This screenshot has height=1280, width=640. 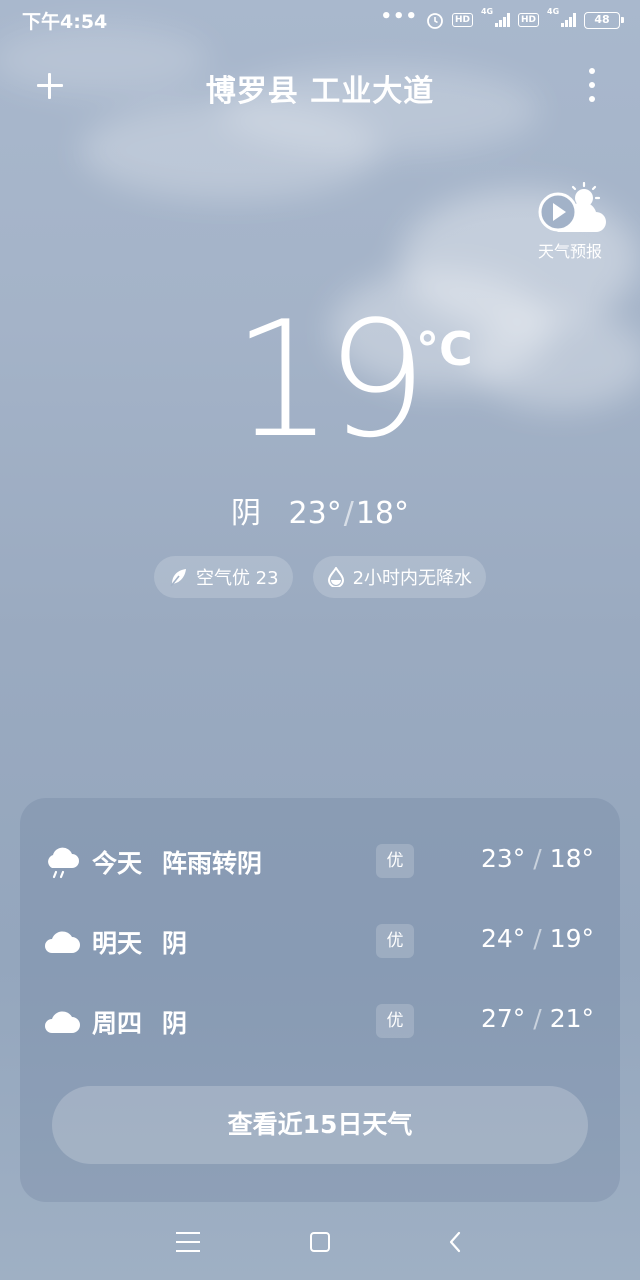 What do you see at coordinates (487, 11) in the screenshot?
I see `network-type-1: 4G` at bounding box center [487, 11].